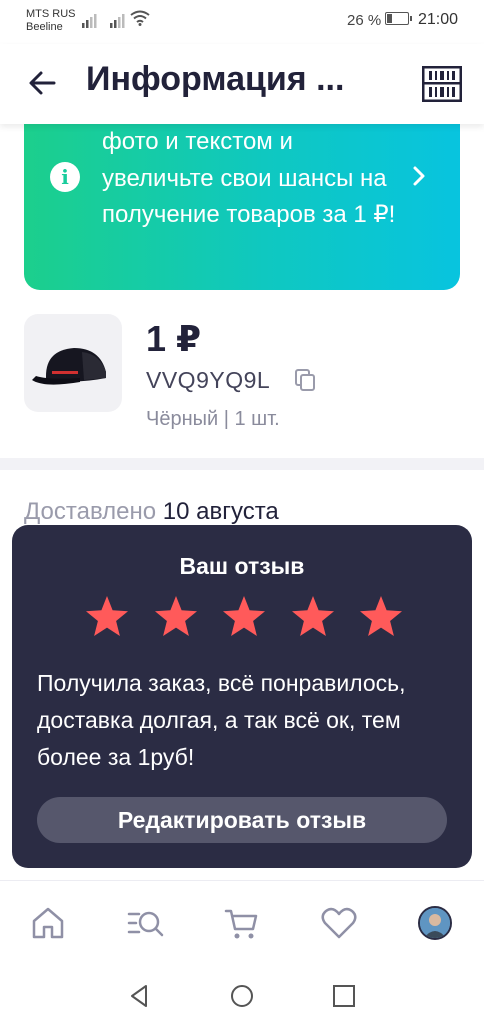 The image size is (484, 1024). What do you see at coordinates (140, 18) in the screenshot?
I see `wifi-icon` at bounding box center [140, 18].